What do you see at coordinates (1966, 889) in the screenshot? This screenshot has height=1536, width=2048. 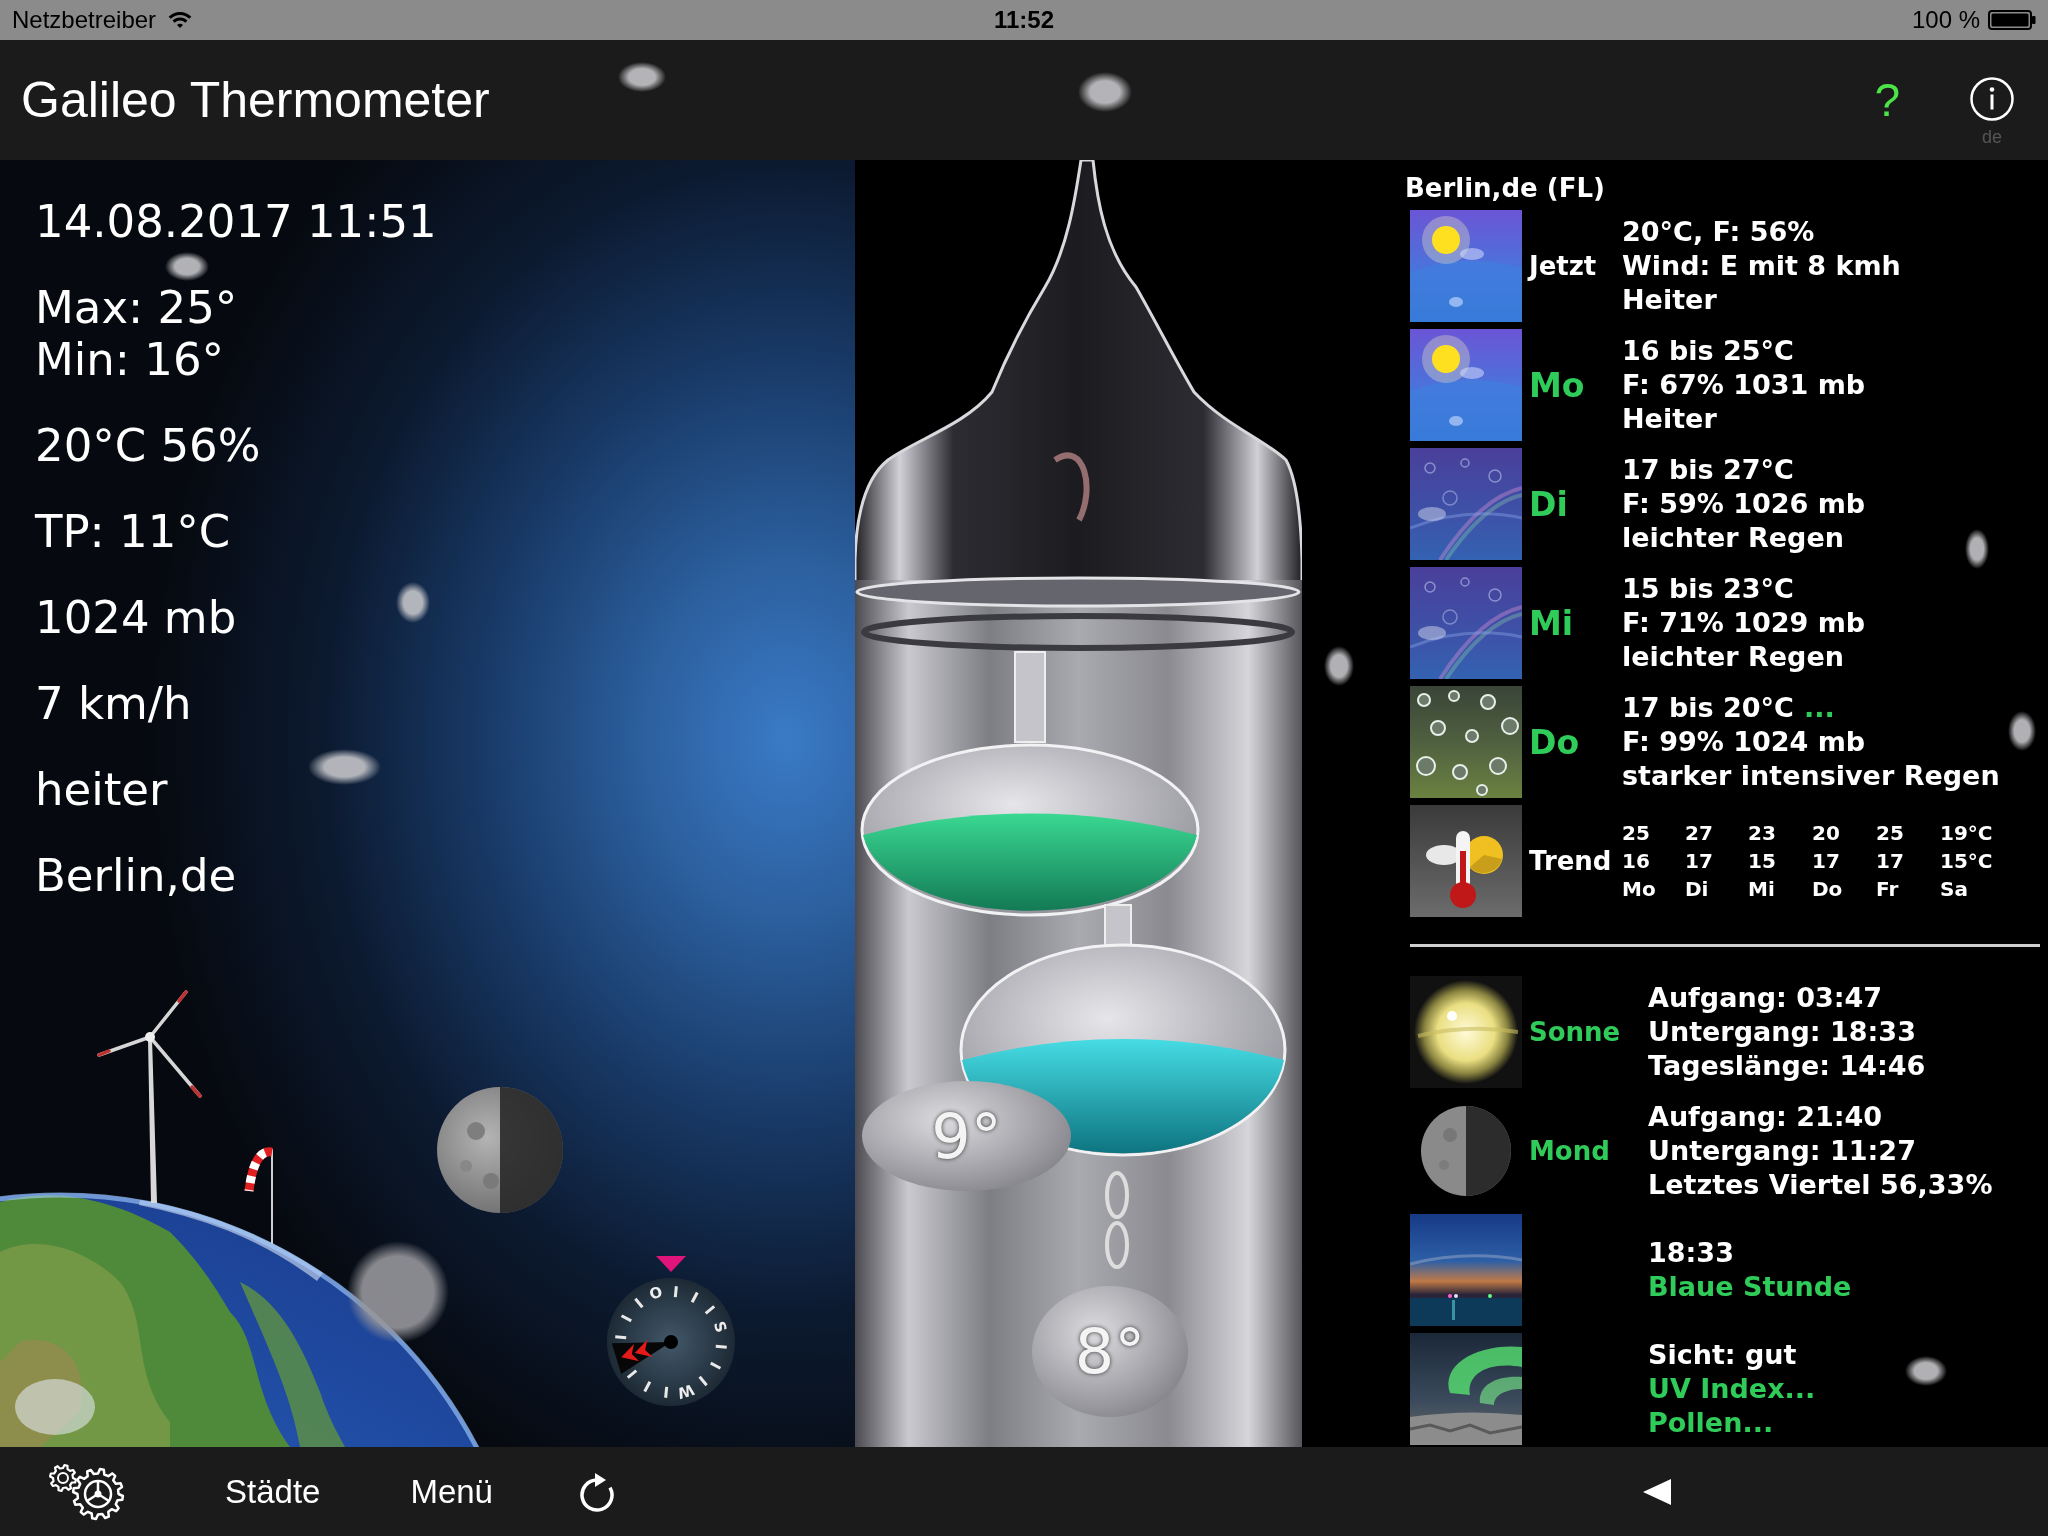 I see `trend-day: Sa` at bounding box center [1966, 889].